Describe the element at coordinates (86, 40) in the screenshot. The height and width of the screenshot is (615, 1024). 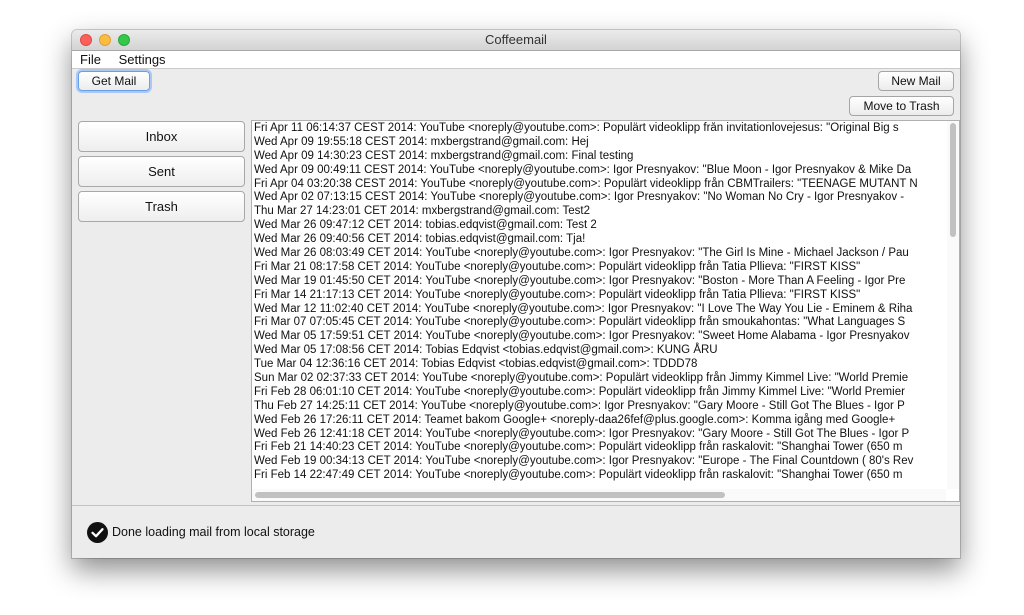
I see `close-window-button` at that location.